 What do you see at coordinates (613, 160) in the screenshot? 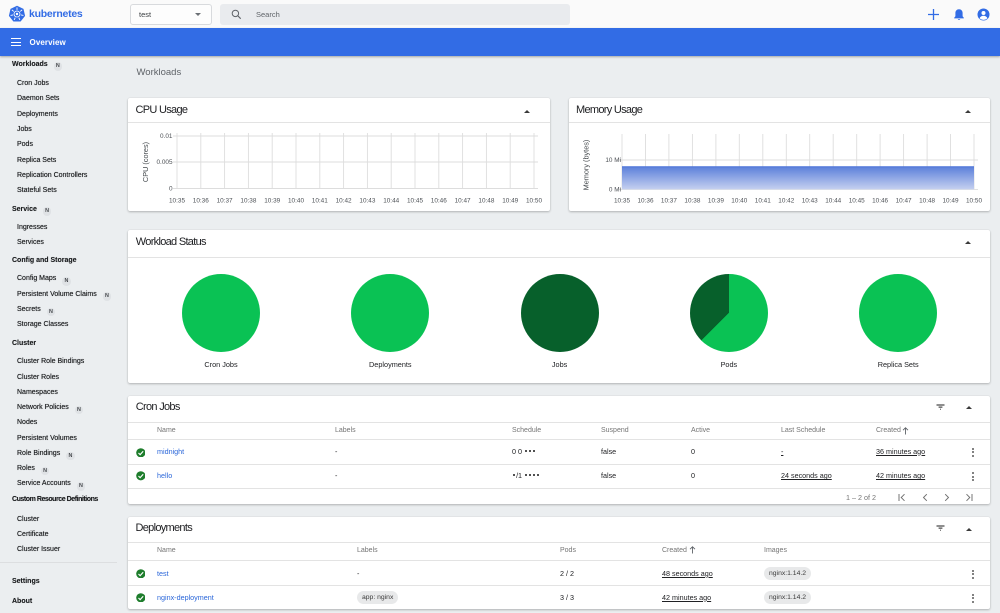
I see `svg-text: 10 Mi` at bounding box center [613, 160].